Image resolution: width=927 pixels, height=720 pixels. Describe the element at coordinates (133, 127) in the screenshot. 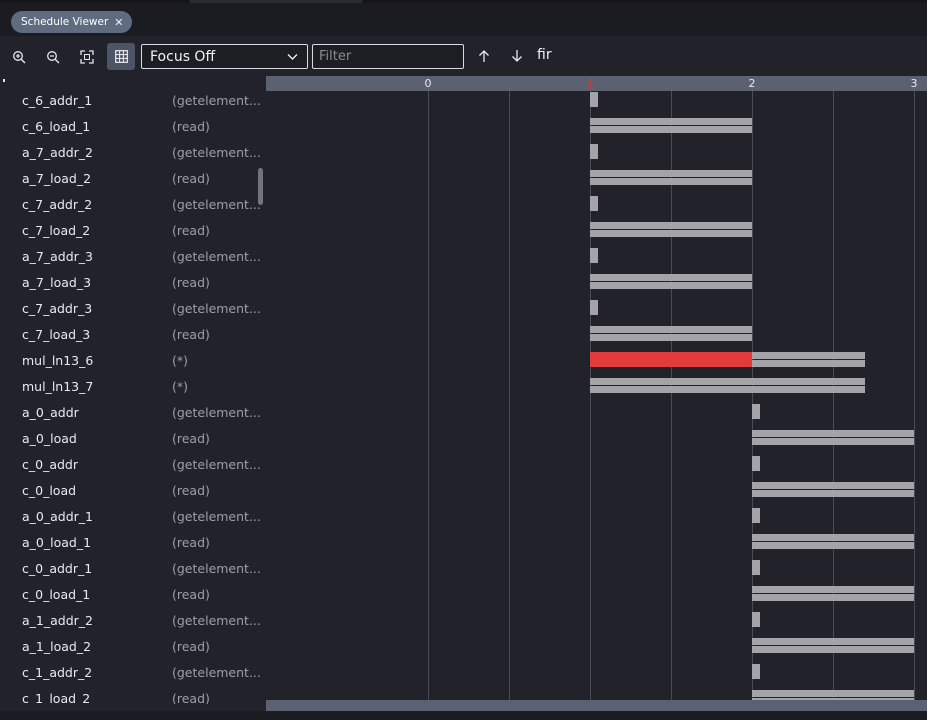

I see `operation-row: c_6_load_1 (read)` at that location.